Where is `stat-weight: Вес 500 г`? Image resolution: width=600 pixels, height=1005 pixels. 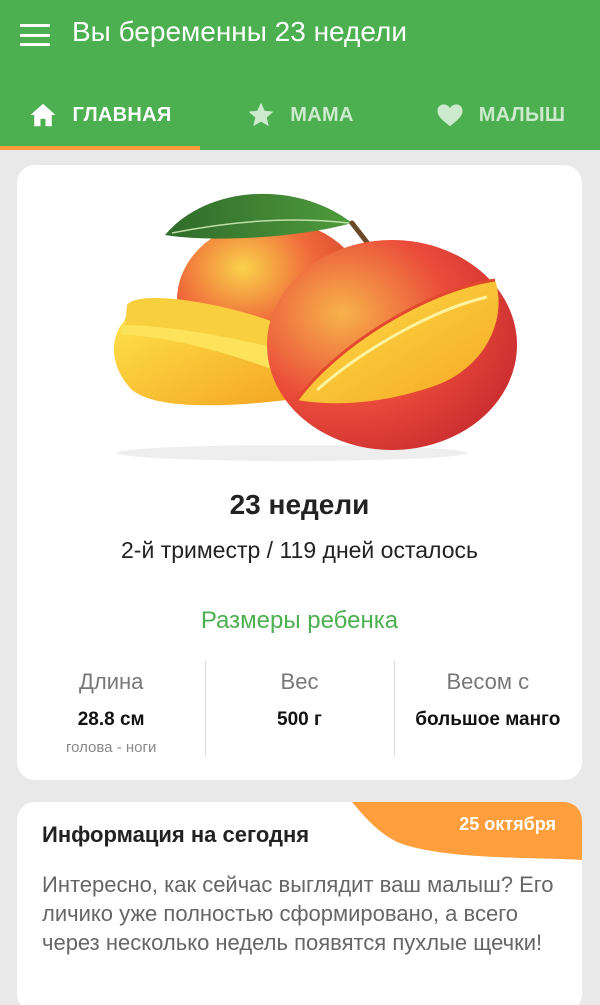 stat-weight: Вес 500 г is located at coordinates (299, 709).